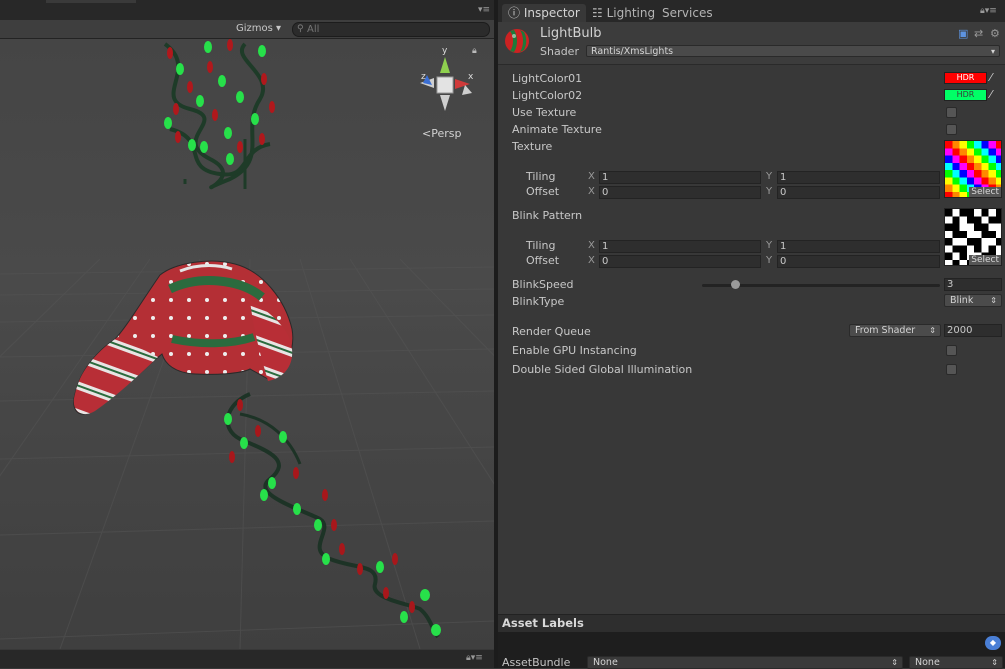 The image size is (1005, 669). I want to click on tab-lighting: ☷ Lighting, so click(623, 13).